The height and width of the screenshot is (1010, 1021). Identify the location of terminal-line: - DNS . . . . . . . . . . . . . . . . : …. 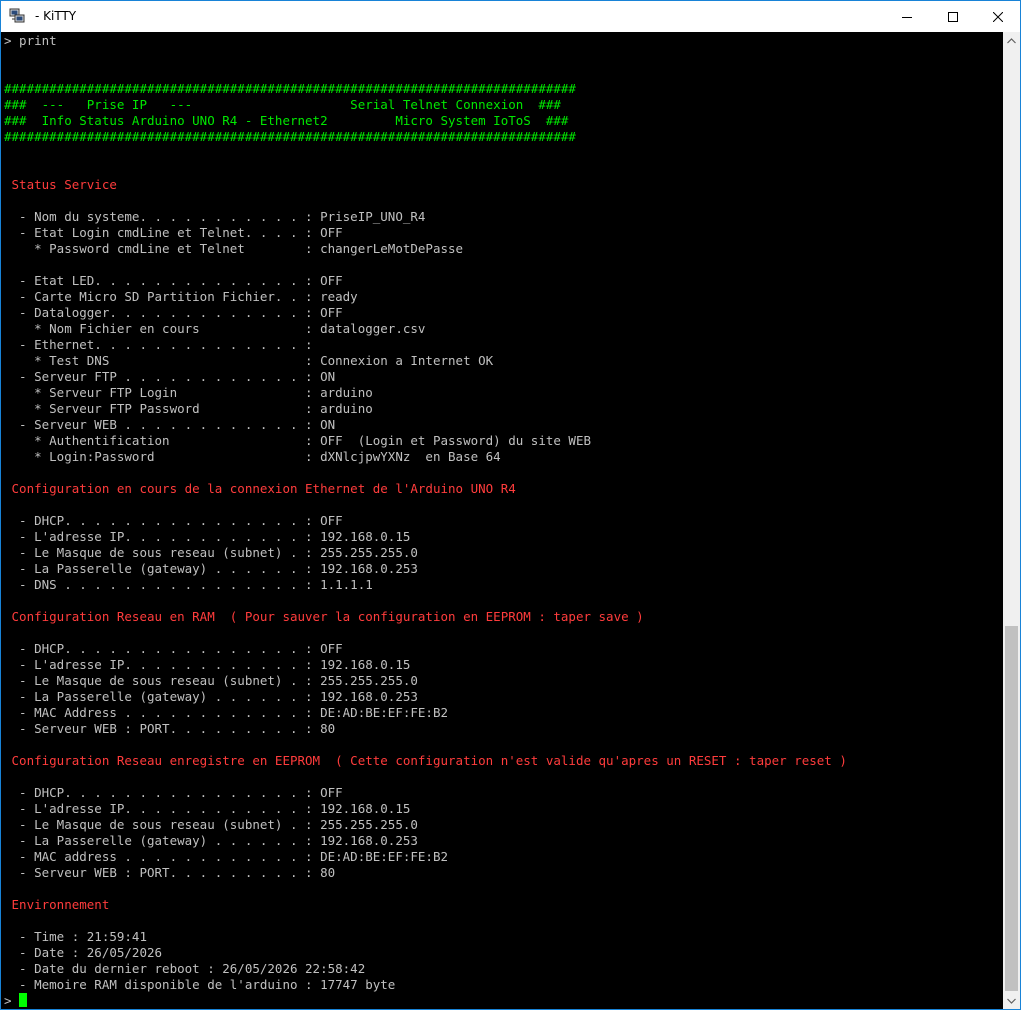
(188, 584).